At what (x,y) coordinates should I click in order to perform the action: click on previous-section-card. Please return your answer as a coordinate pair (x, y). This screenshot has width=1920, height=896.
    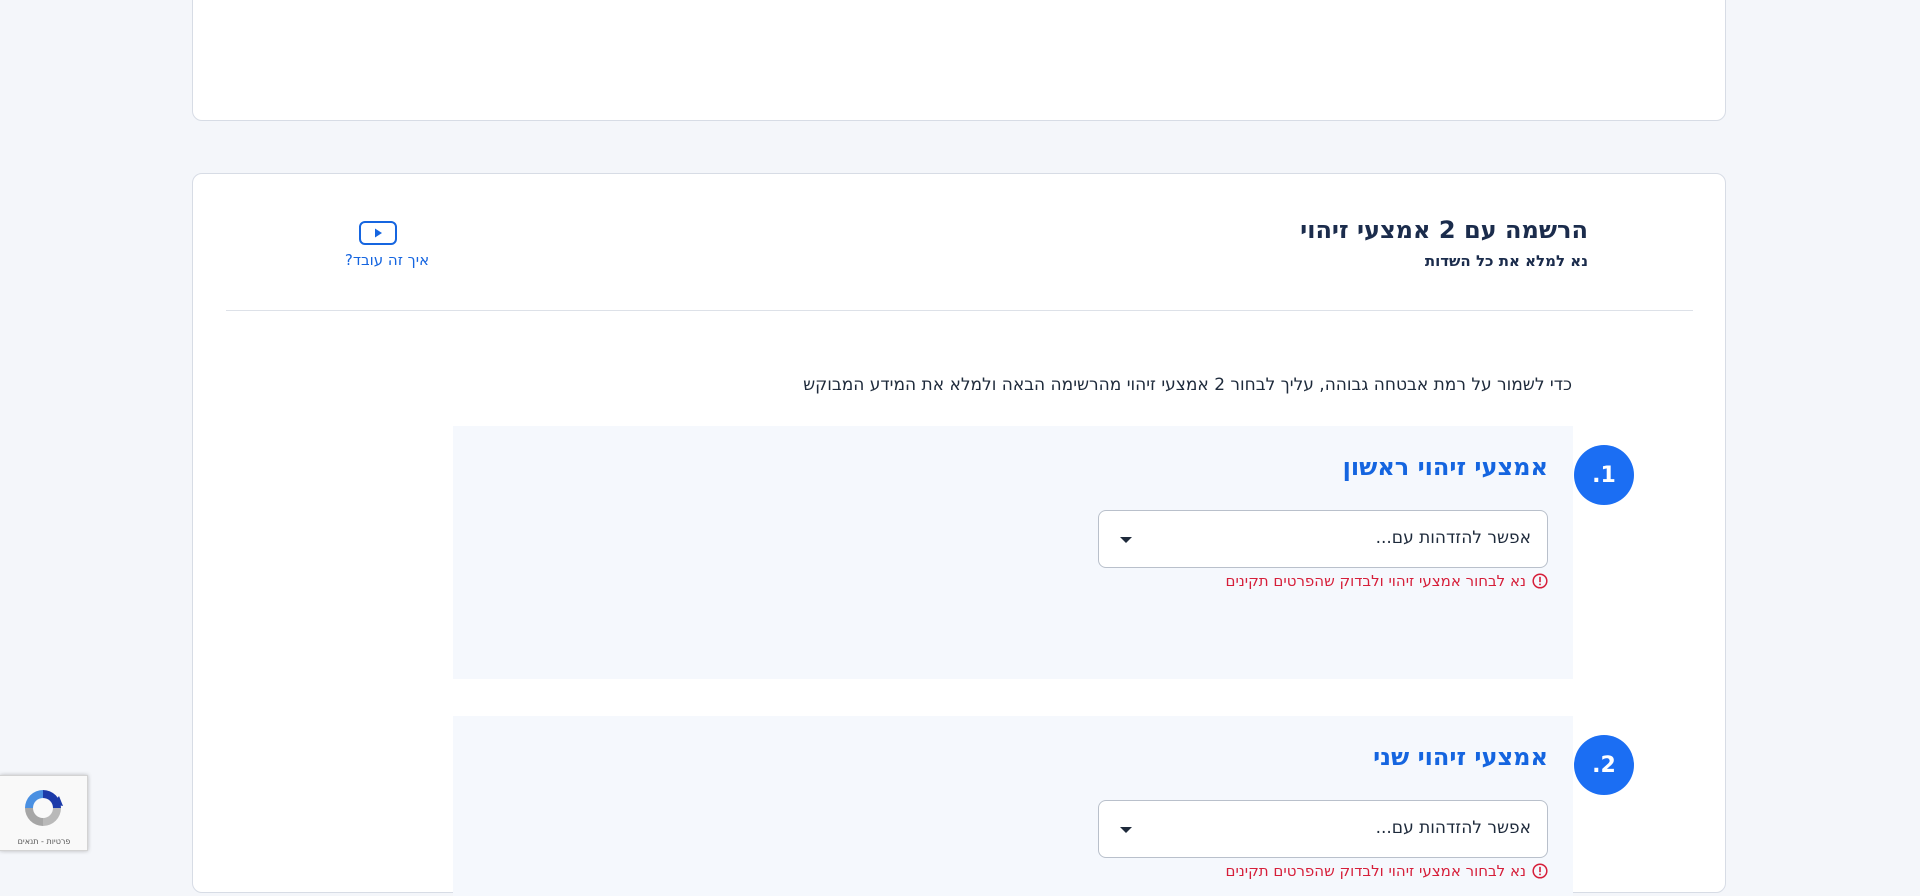
    Looking at the image, I should click on (959, 60).